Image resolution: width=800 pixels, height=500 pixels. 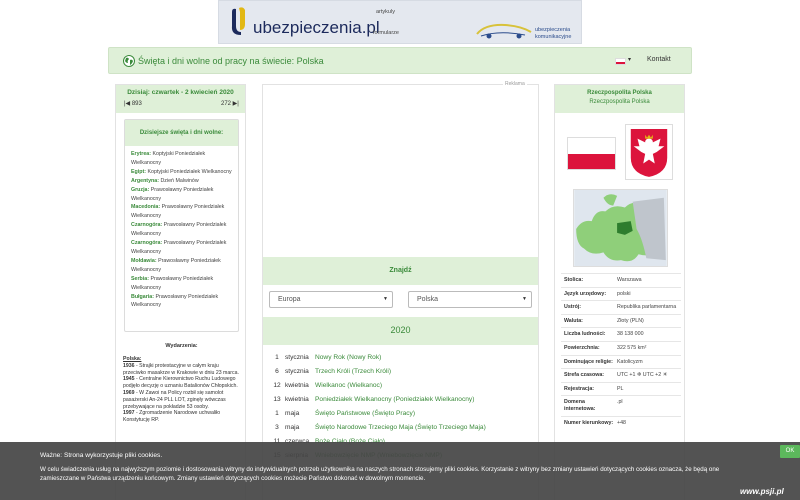 I want to click on insurance-line2: komunikacyjne, so click(x=553, y=36).